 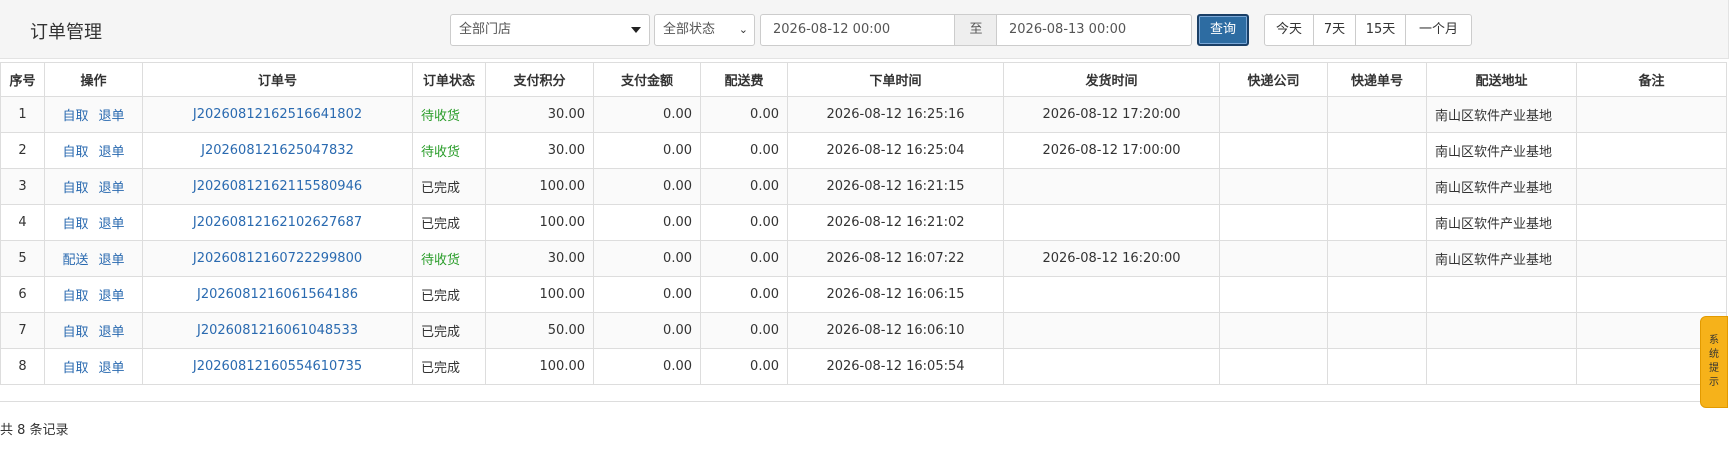 What do you see at coordinates (1501, 366) in the screenshot?
I see `cell-address` at bounding box center [1501, 366].